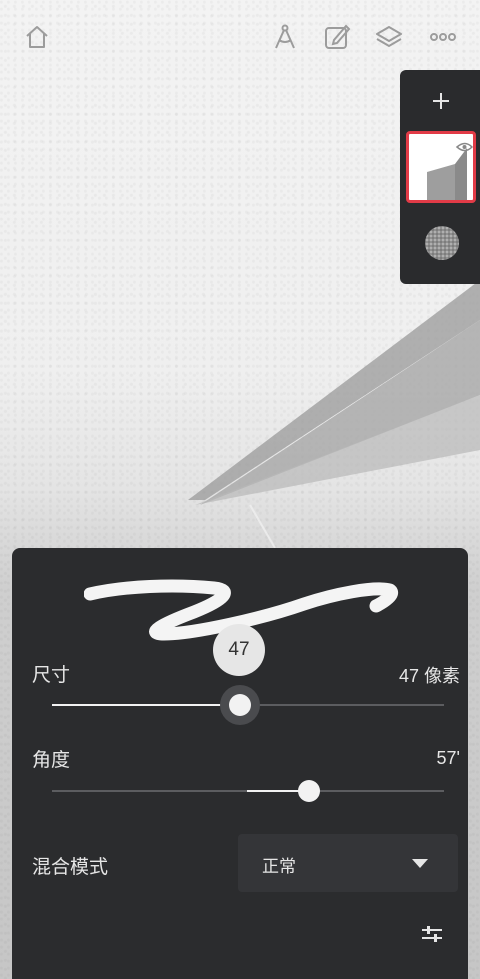 The width and height of the screenshot is (480, 979). I want to click on size-value: 47 像素, so click(429, 676).